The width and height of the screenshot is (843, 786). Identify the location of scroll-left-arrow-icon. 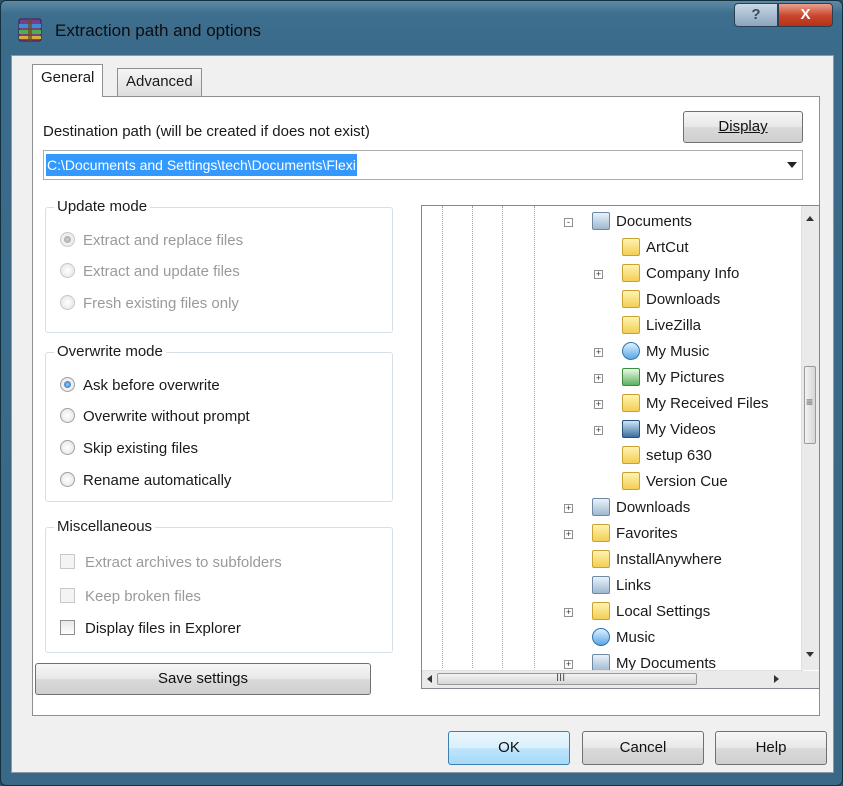
(429, 679).